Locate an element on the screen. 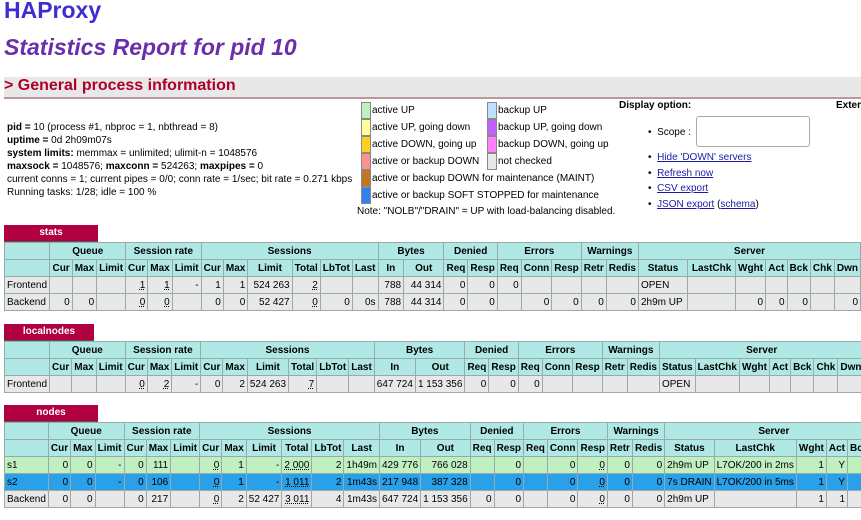 Image resolution: width=861 pixels, height=520 pixels. column-header: Req is located at coordinates (482, 448).